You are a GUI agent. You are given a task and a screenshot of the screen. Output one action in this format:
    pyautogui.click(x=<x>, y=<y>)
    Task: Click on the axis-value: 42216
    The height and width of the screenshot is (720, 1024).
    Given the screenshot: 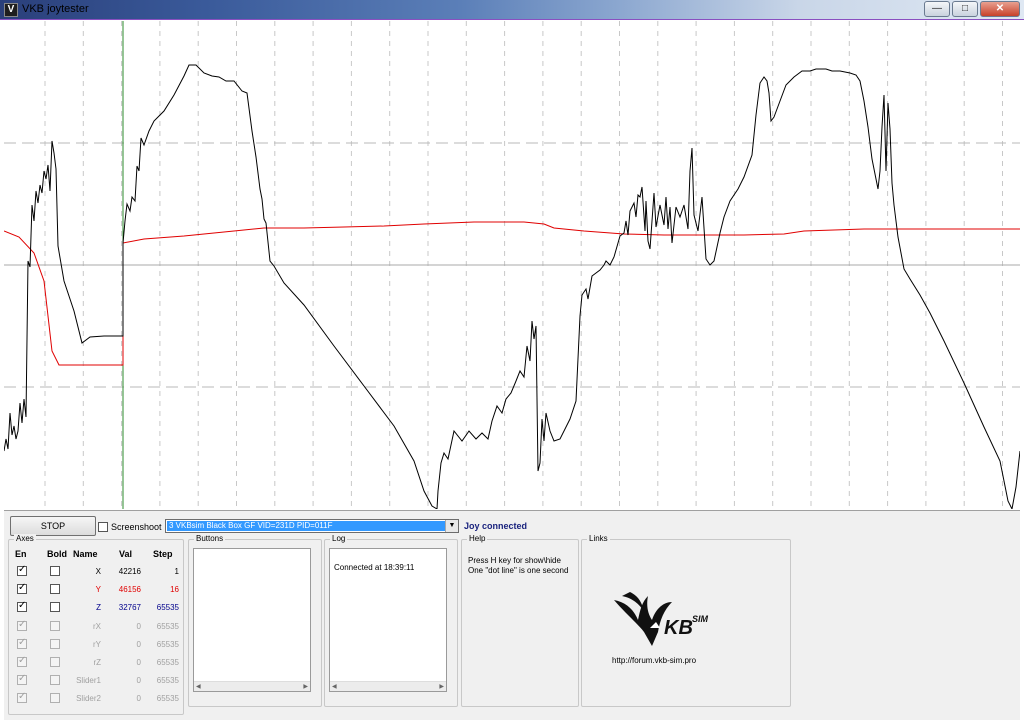 What is the action you would take?
    pyautogui.click(x=129, y=571)
    